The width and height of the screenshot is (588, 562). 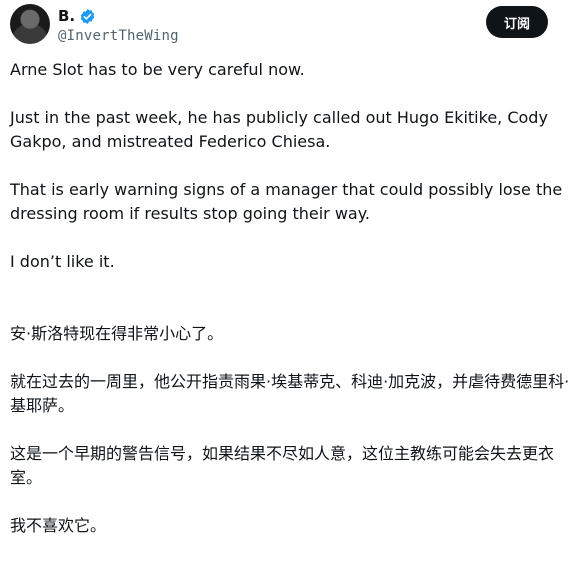 What do you see at coordinates (30, 24) in the screenshot?
I see `avatar` at bounding box center [30, 24].